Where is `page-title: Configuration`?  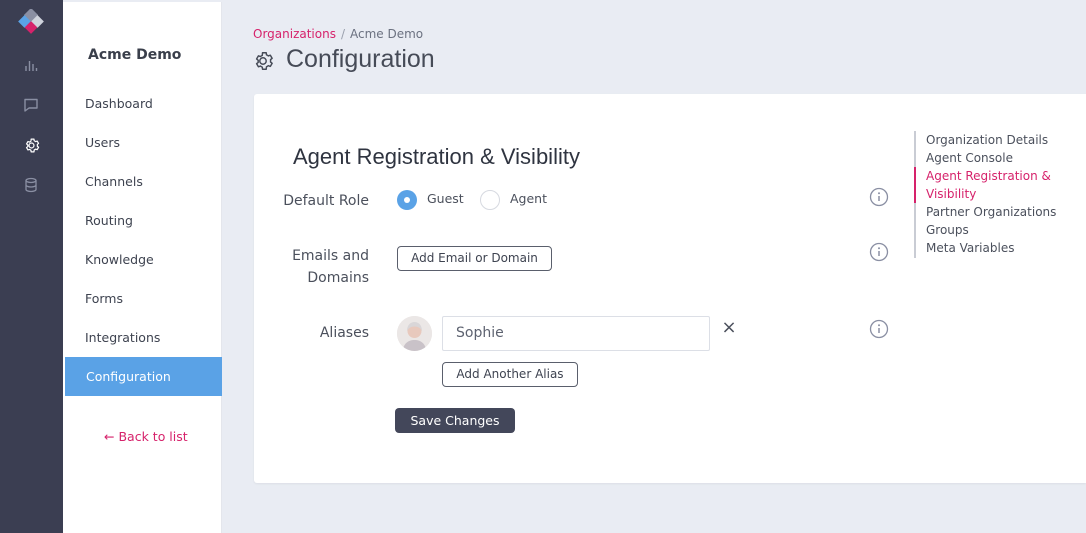
page-title: Configuration is located at coordinates (360, 59).